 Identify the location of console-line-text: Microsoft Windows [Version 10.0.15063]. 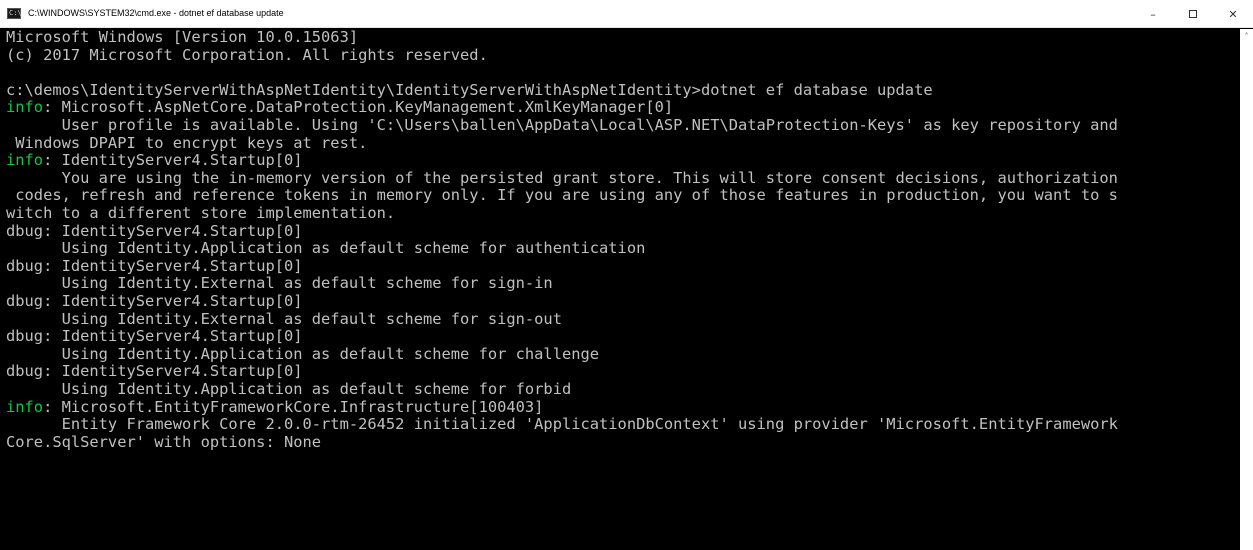
(182, 37).